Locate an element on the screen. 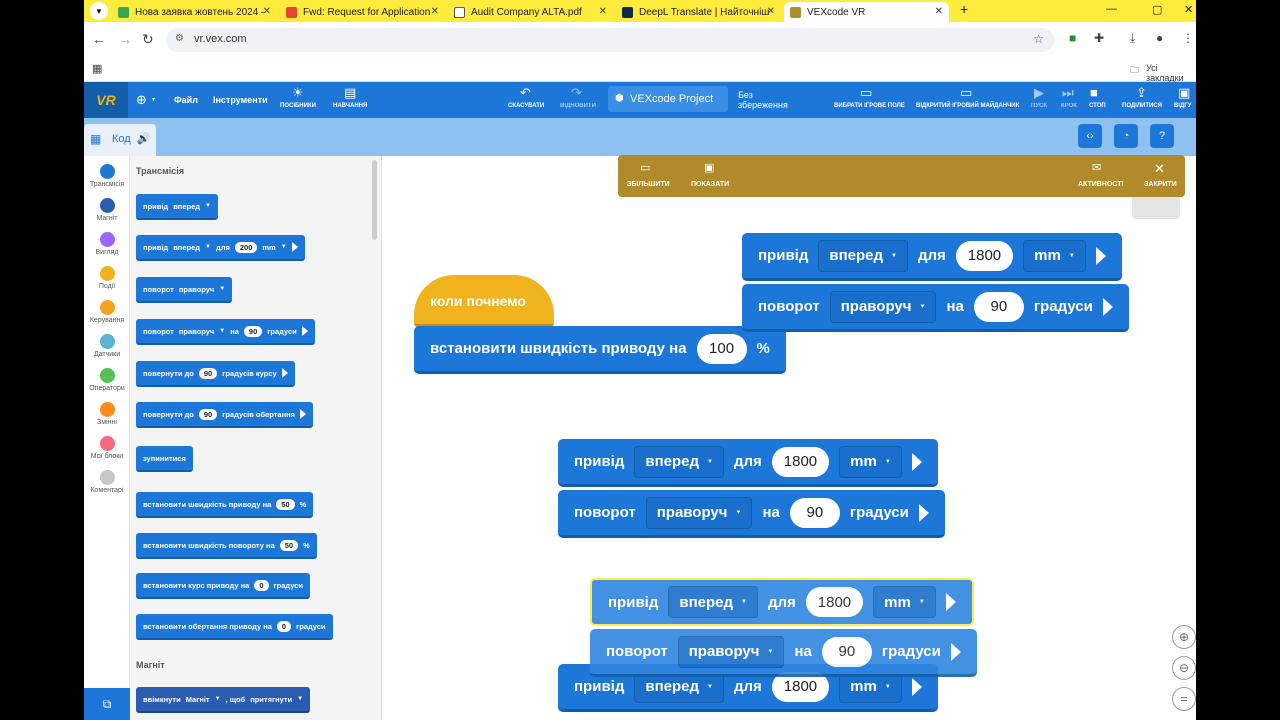 Image resolution: width=1280 pixels, height=720 pixels. browser-tab: DeepL Translate | Найточніший ✕ is located at coordinates (698, 12).